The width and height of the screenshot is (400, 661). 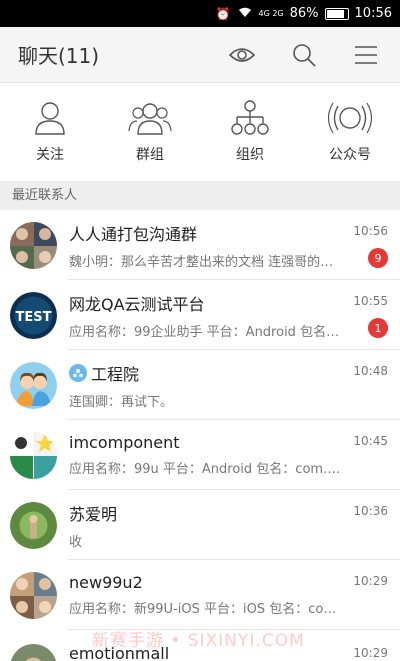 I want to click on group-badge-icon, so click(x=78, y=372).